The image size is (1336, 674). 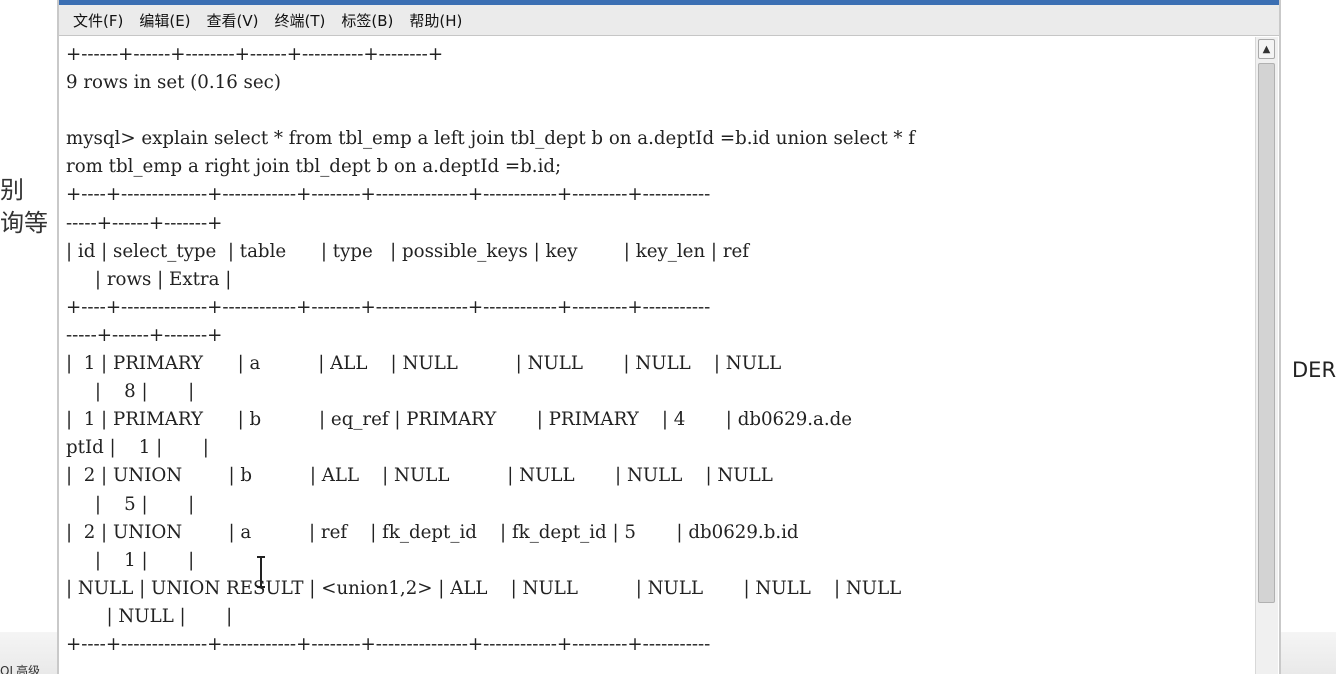 I want to click on background-slide-text: QL高级, so click(x=20, y=669).